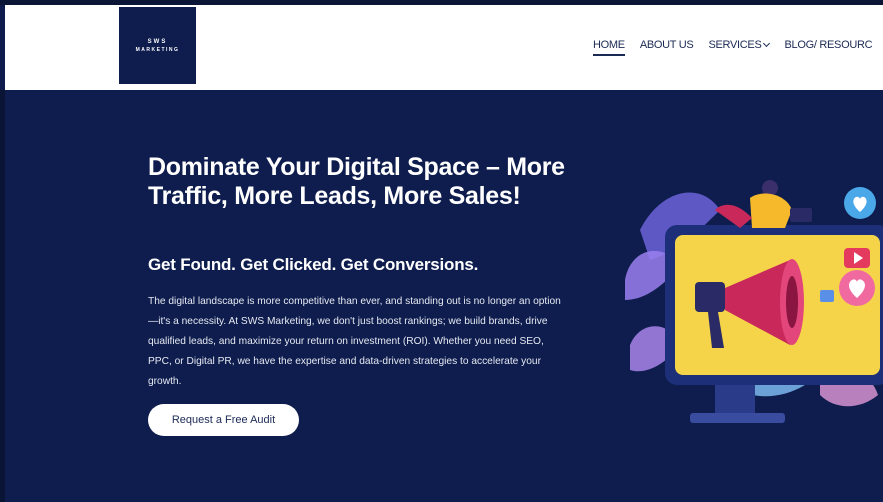  What do you see at coordinates (827, 296) in the screenshot?
I see `chart-card-icon` at bounding box center [827, 296].